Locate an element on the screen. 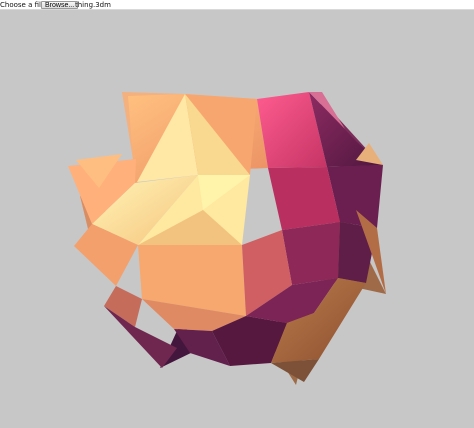 Image resolution: width=474 pixels, height=428 pixels. selected-file-name: thing.3dm is located at coordinates (93, 5).